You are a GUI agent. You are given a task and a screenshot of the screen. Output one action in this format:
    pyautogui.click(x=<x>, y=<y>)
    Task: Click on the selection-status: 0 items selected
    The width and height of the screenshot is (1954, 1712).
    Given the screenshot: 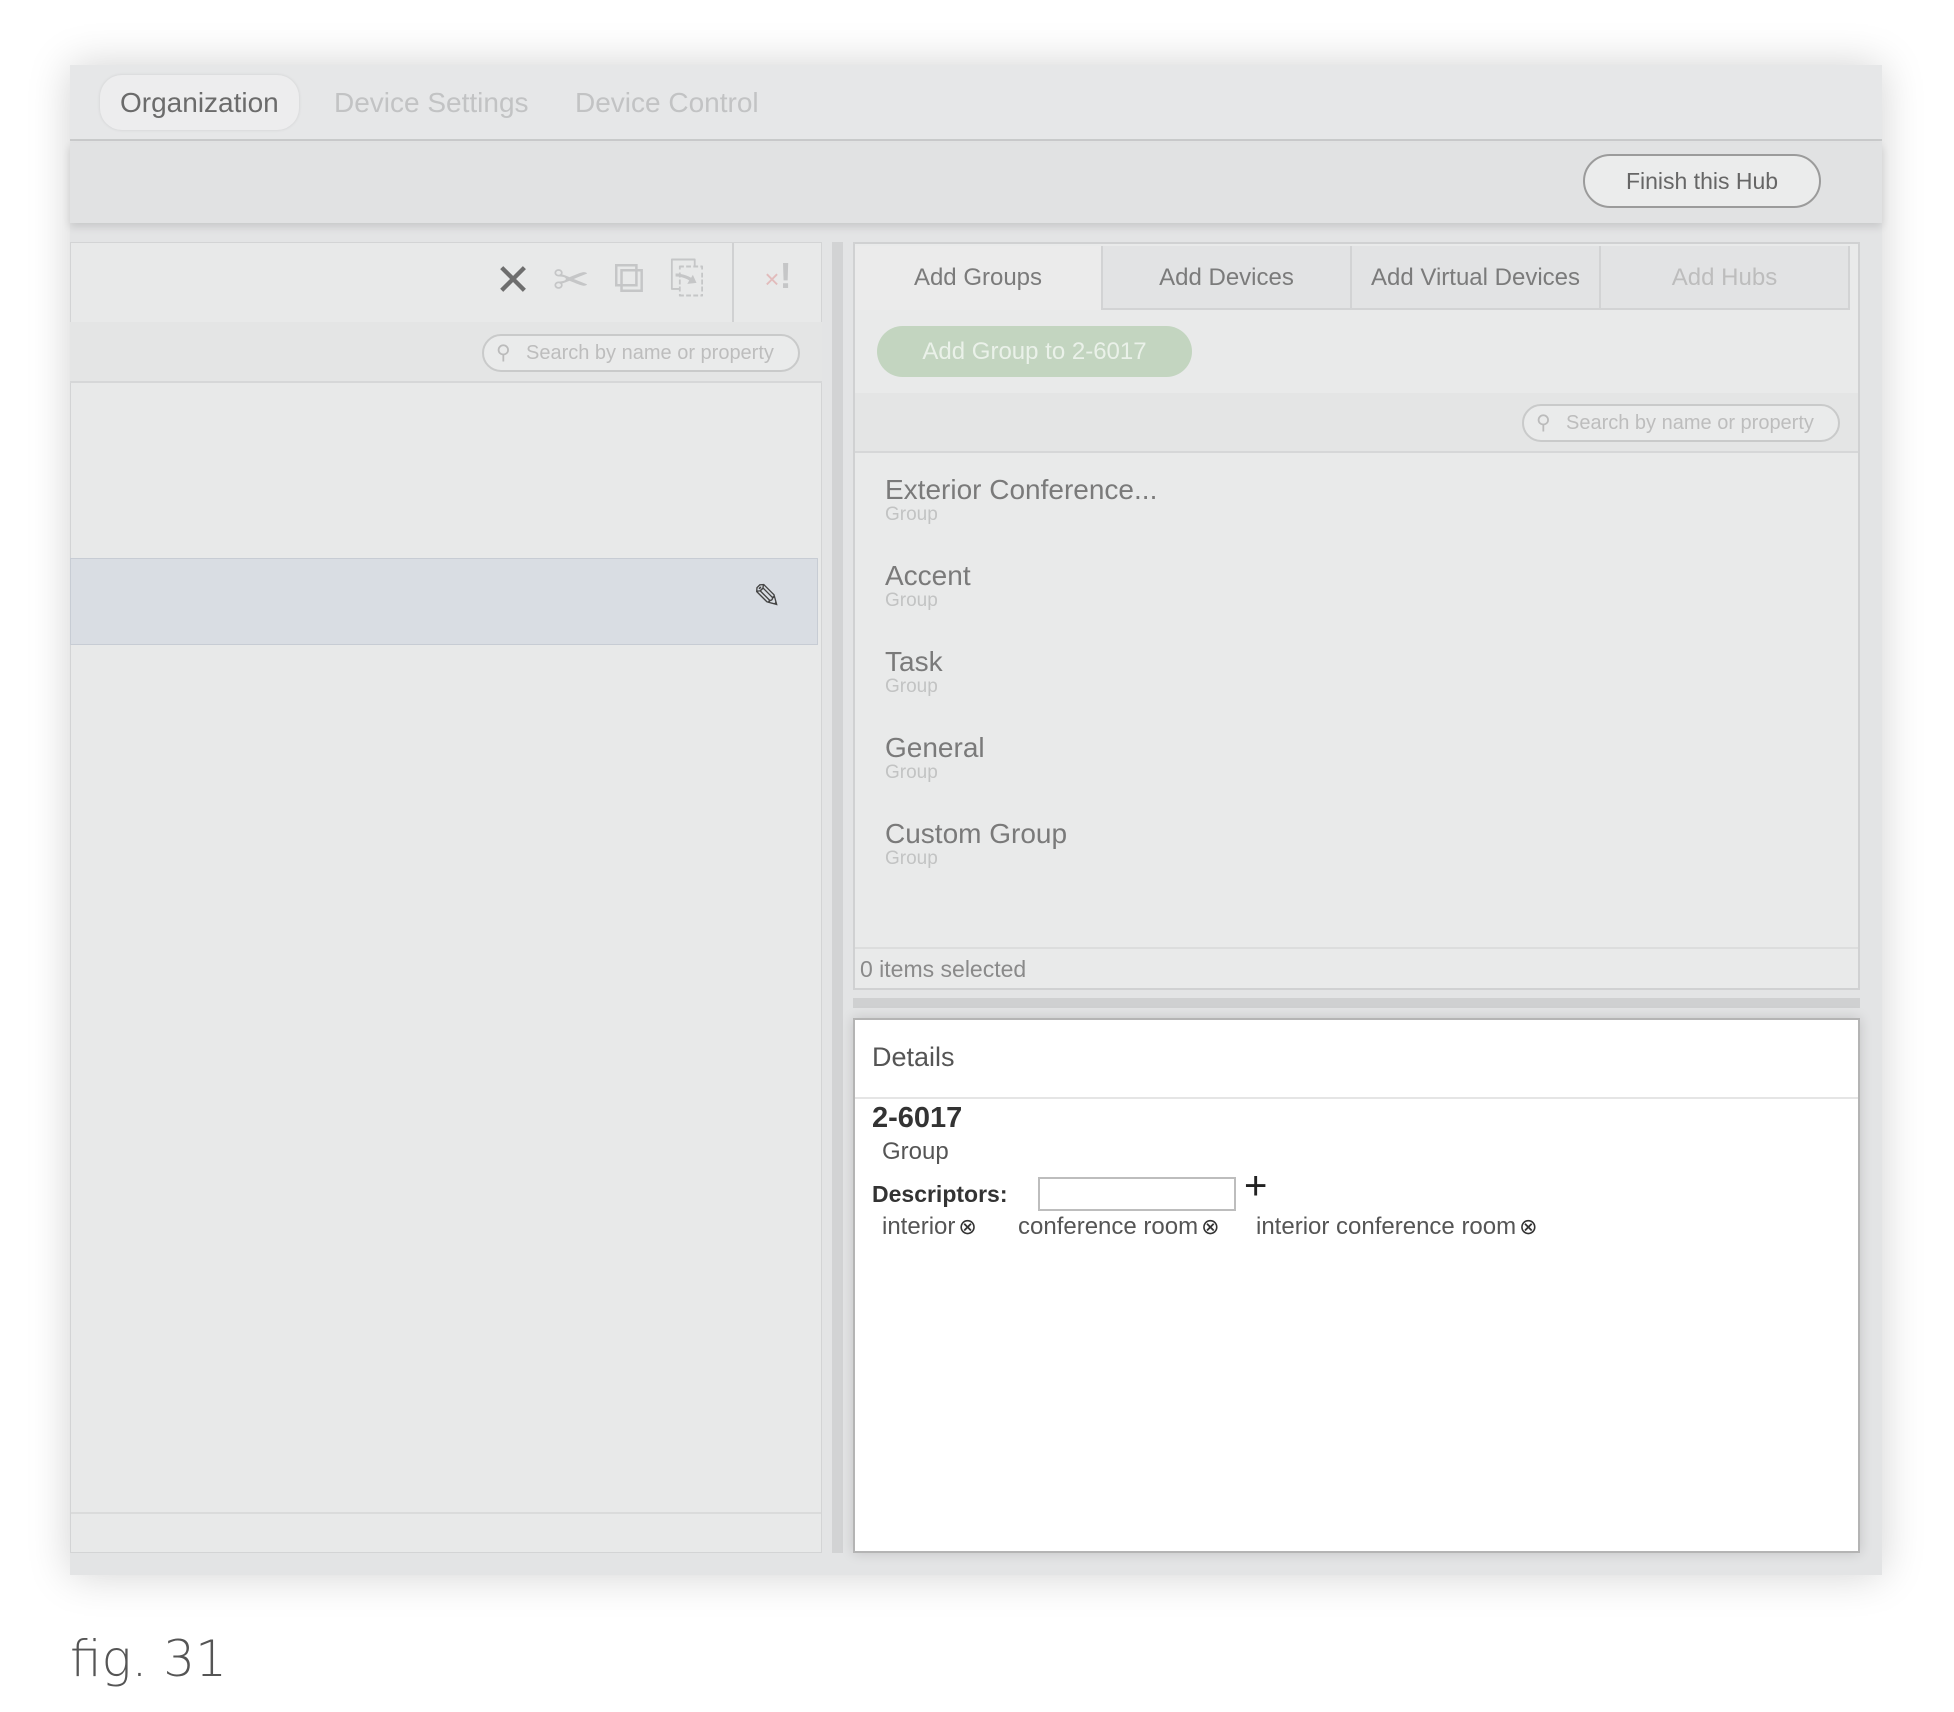 What is the action you would take?
    pyautogui.click(x=1356, y=967)
    